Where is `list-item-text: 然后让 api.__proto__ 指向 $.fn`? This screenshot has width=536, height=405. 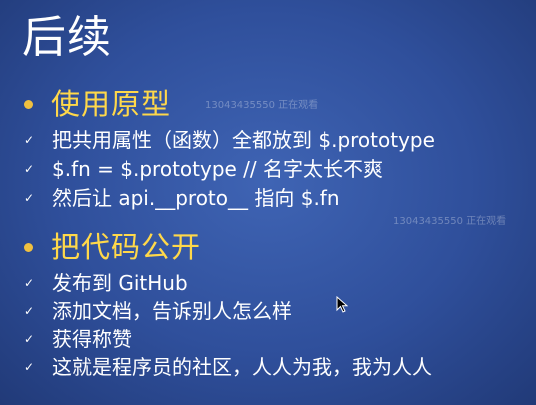 list-item-text: 然后让 api.__proto__ 指向 $.fn is located at coordinates (196, 198).